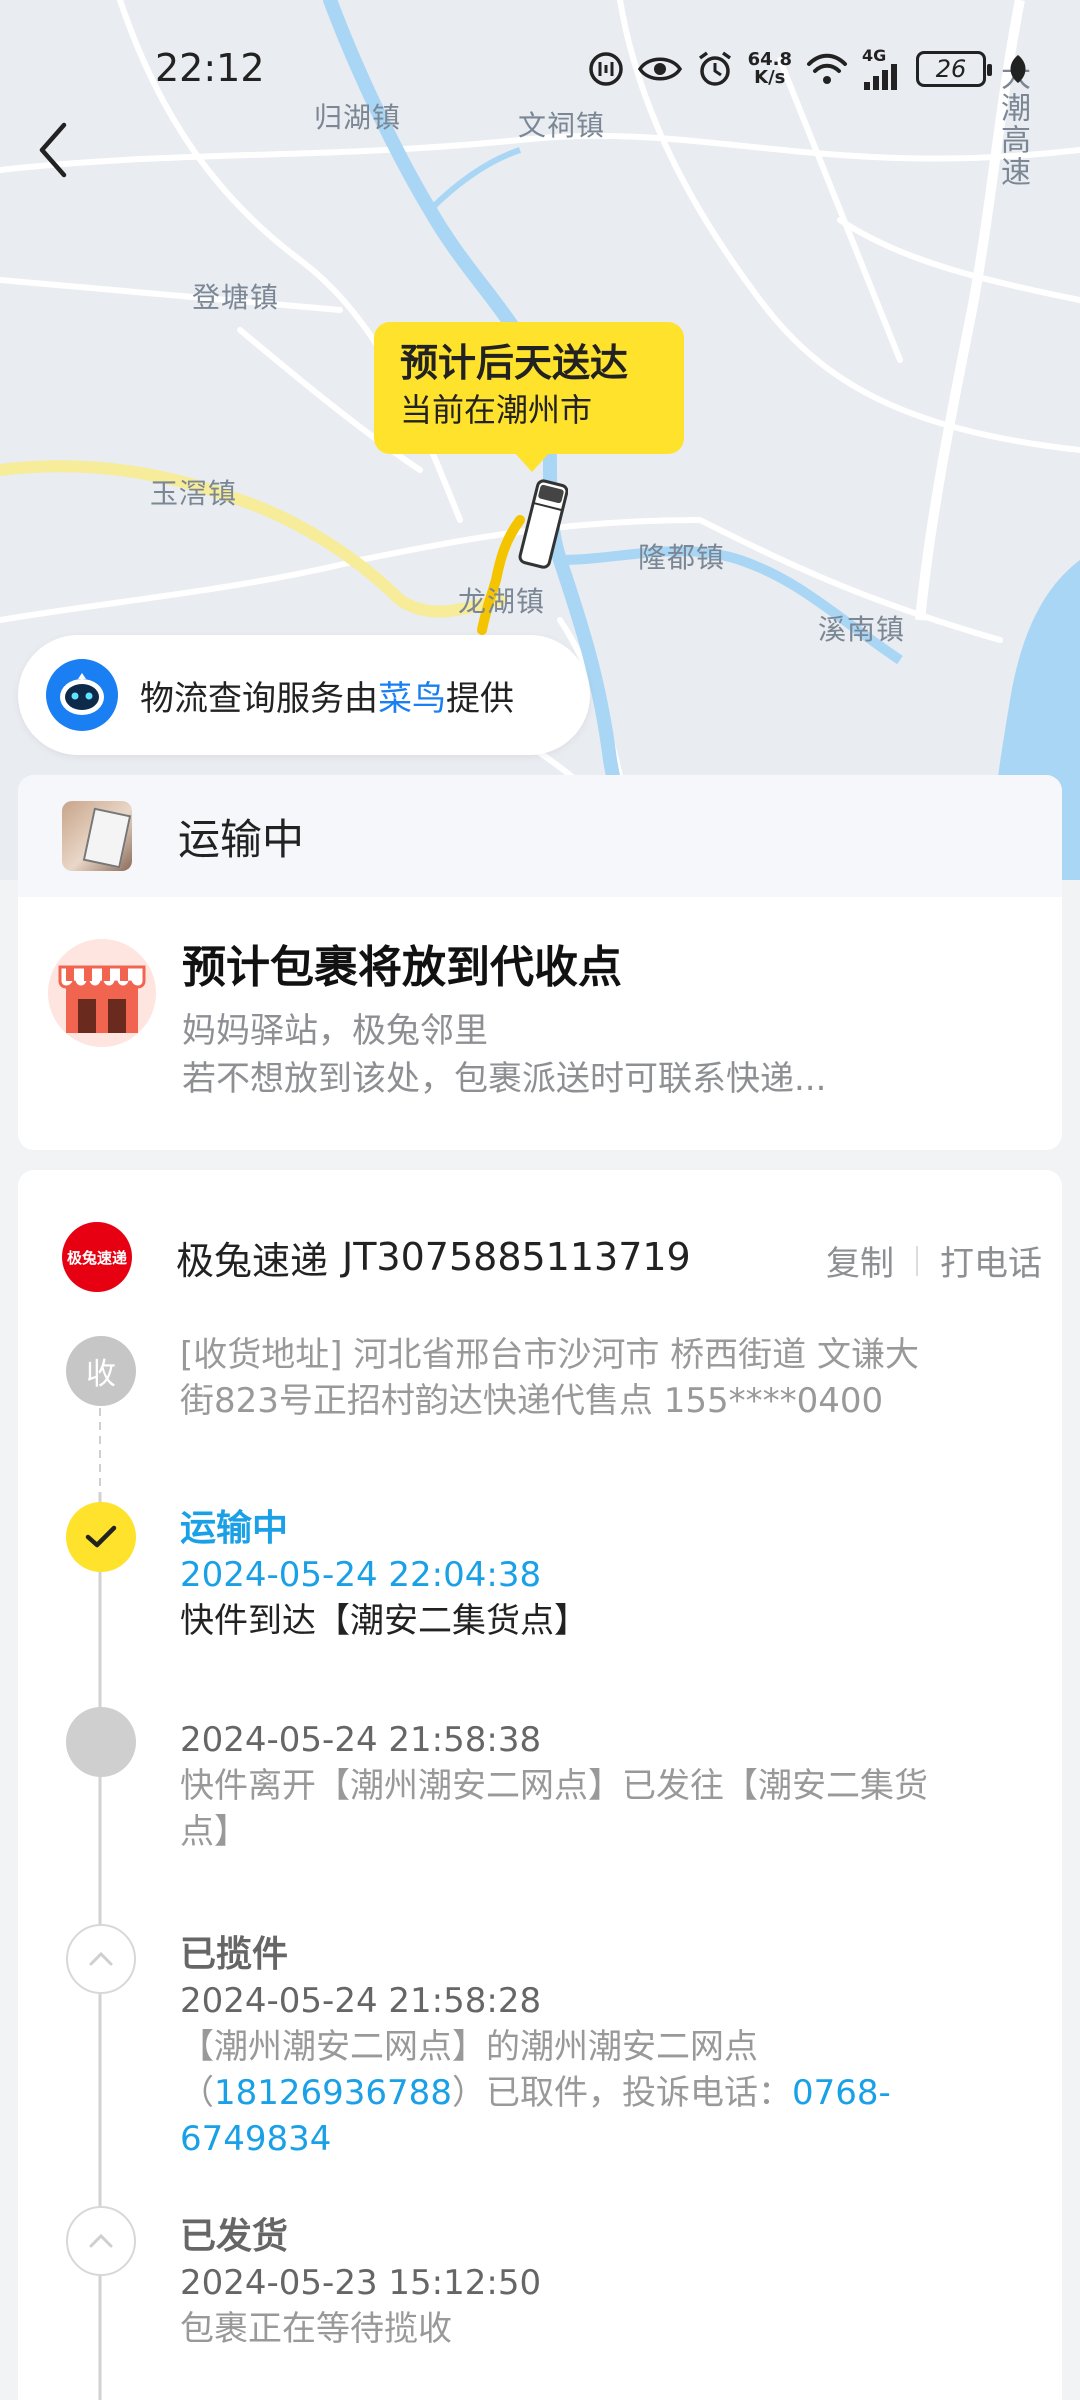  I want to click on provider-name-link: 菜鸟, so click(412, 699).